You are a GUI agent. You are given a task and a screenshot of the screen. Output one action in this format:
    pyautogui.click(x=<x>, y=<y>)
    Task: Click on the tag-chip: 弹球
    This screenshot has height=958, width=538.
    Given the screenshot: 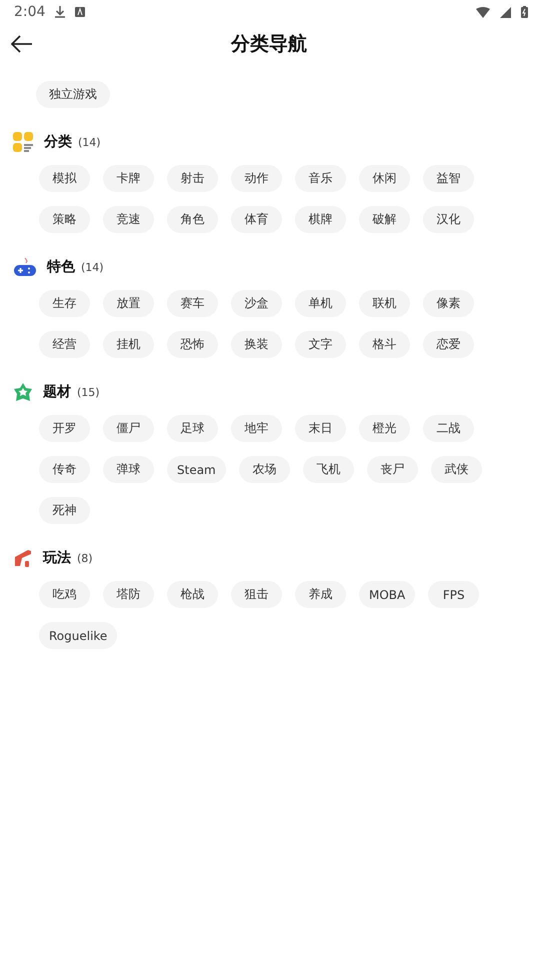 What is the action you would take?
    pyautogui.click(x=128, y=469)
    